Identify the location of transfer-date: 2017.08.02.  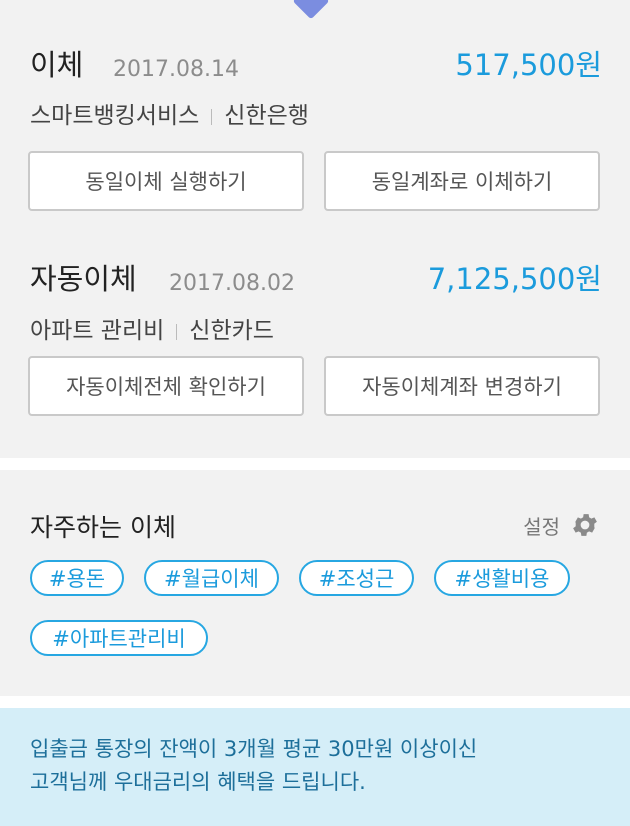
(232, 283).